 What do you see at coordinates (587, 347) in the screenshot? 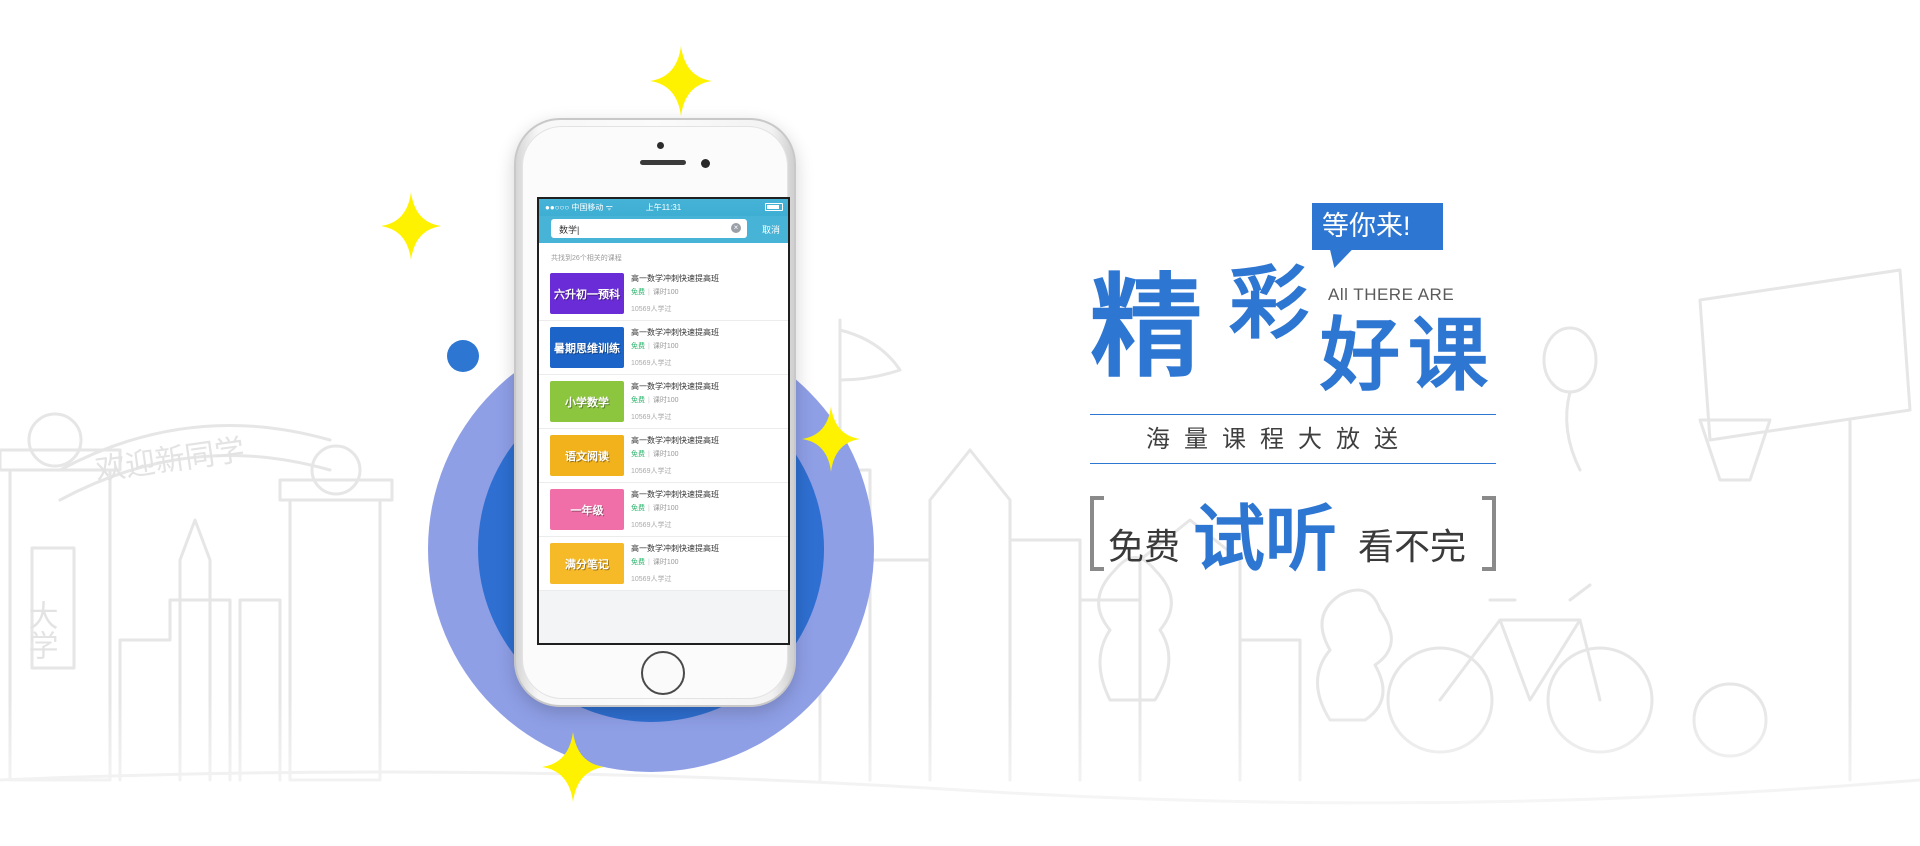
I see `course-thumbnail: 暑期思维训练` at bounding box center [587, 347].